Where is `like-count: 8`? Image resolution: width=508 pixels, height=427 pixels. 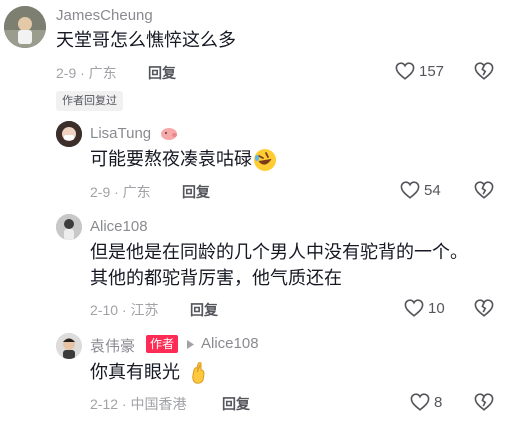
like-count: 8 is located at coordinates (438, 402).